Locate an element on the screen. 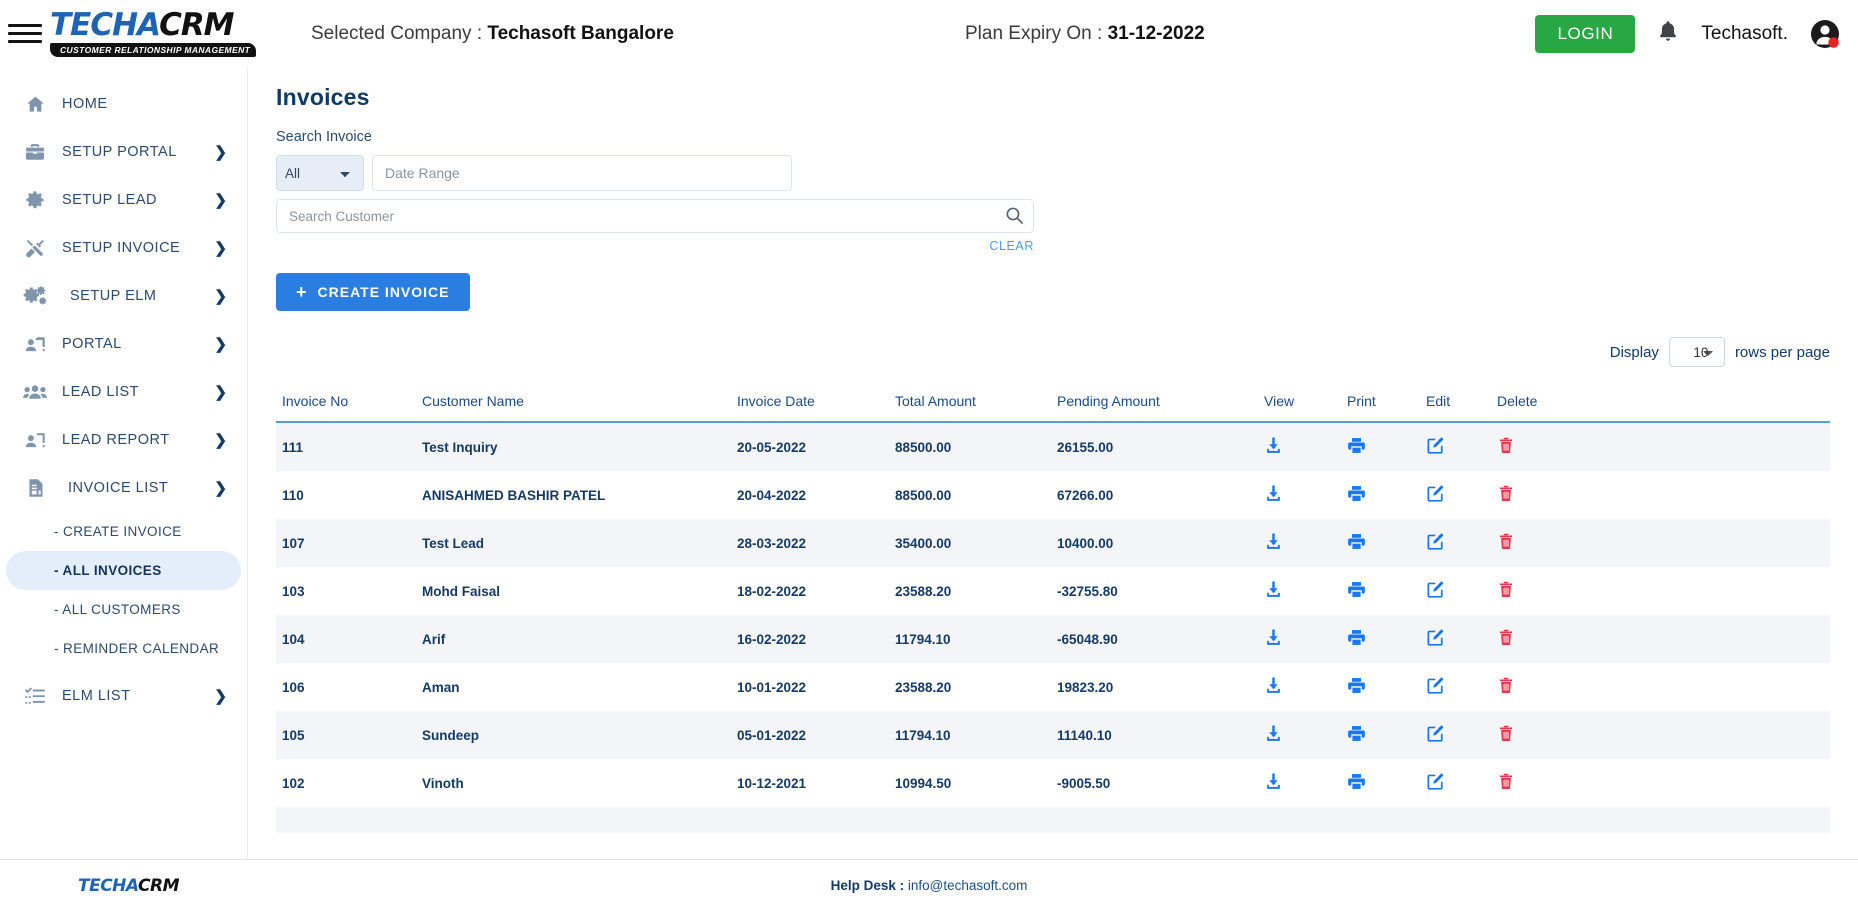 The width and height of the screenshot is (1858, 919). sidebar-subitem-all-invoices: - ALL INVOICES is located at coordinates (123, 570).